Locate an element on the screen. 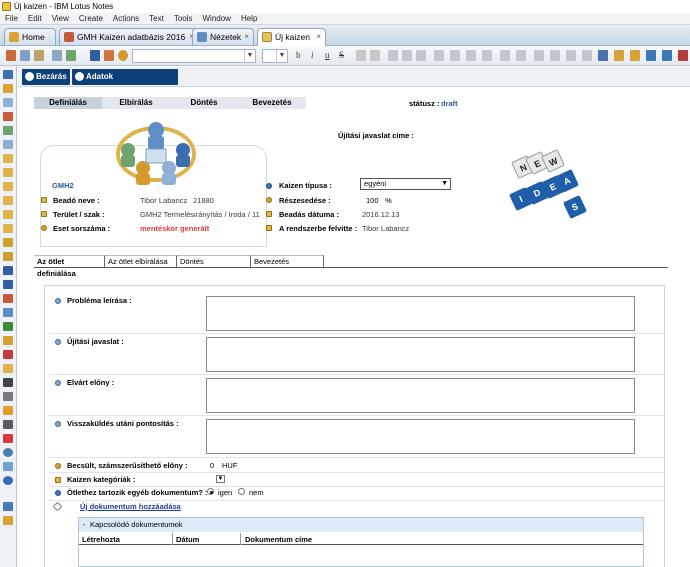  column-created-by: Létrehozta is located at coordinates (101, 540).